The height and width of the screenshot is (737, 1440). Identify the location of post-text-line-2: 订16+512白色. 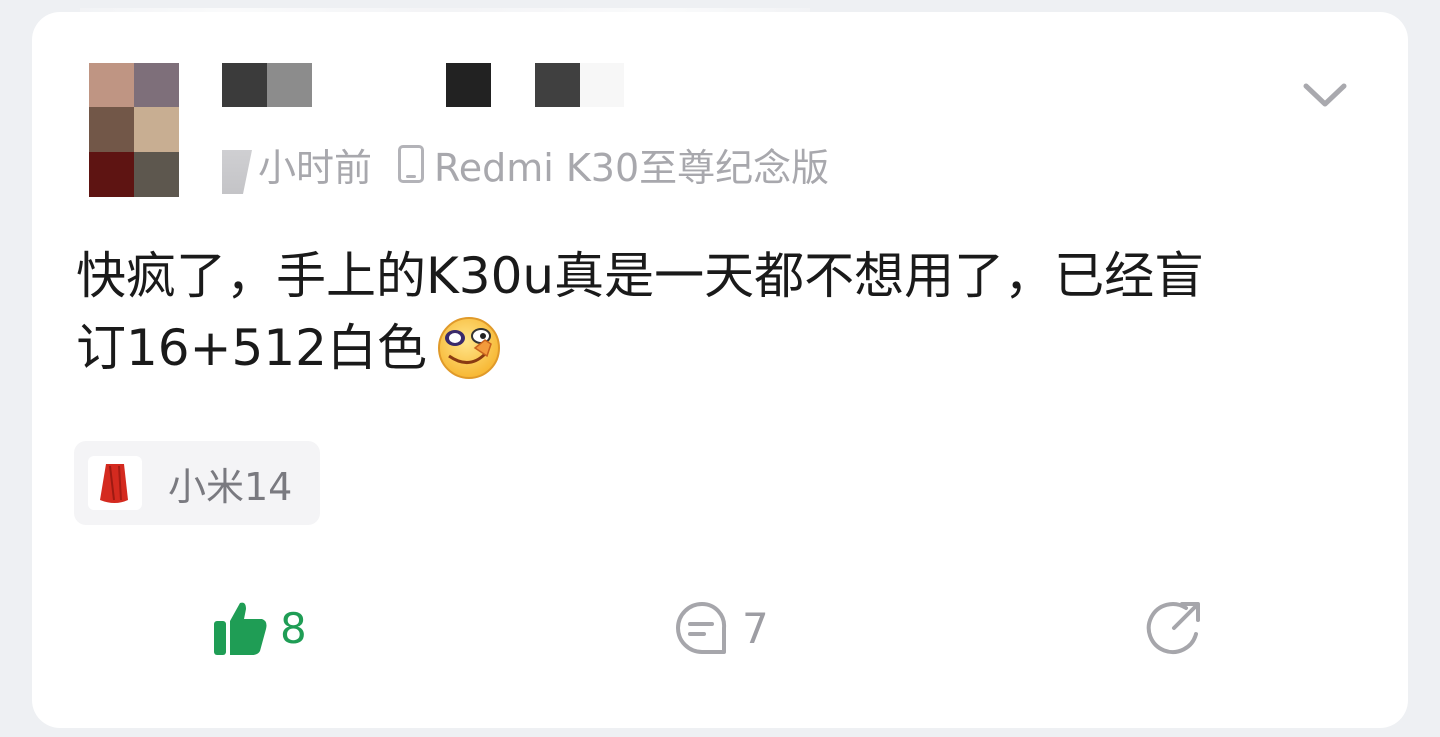
(721, 349).